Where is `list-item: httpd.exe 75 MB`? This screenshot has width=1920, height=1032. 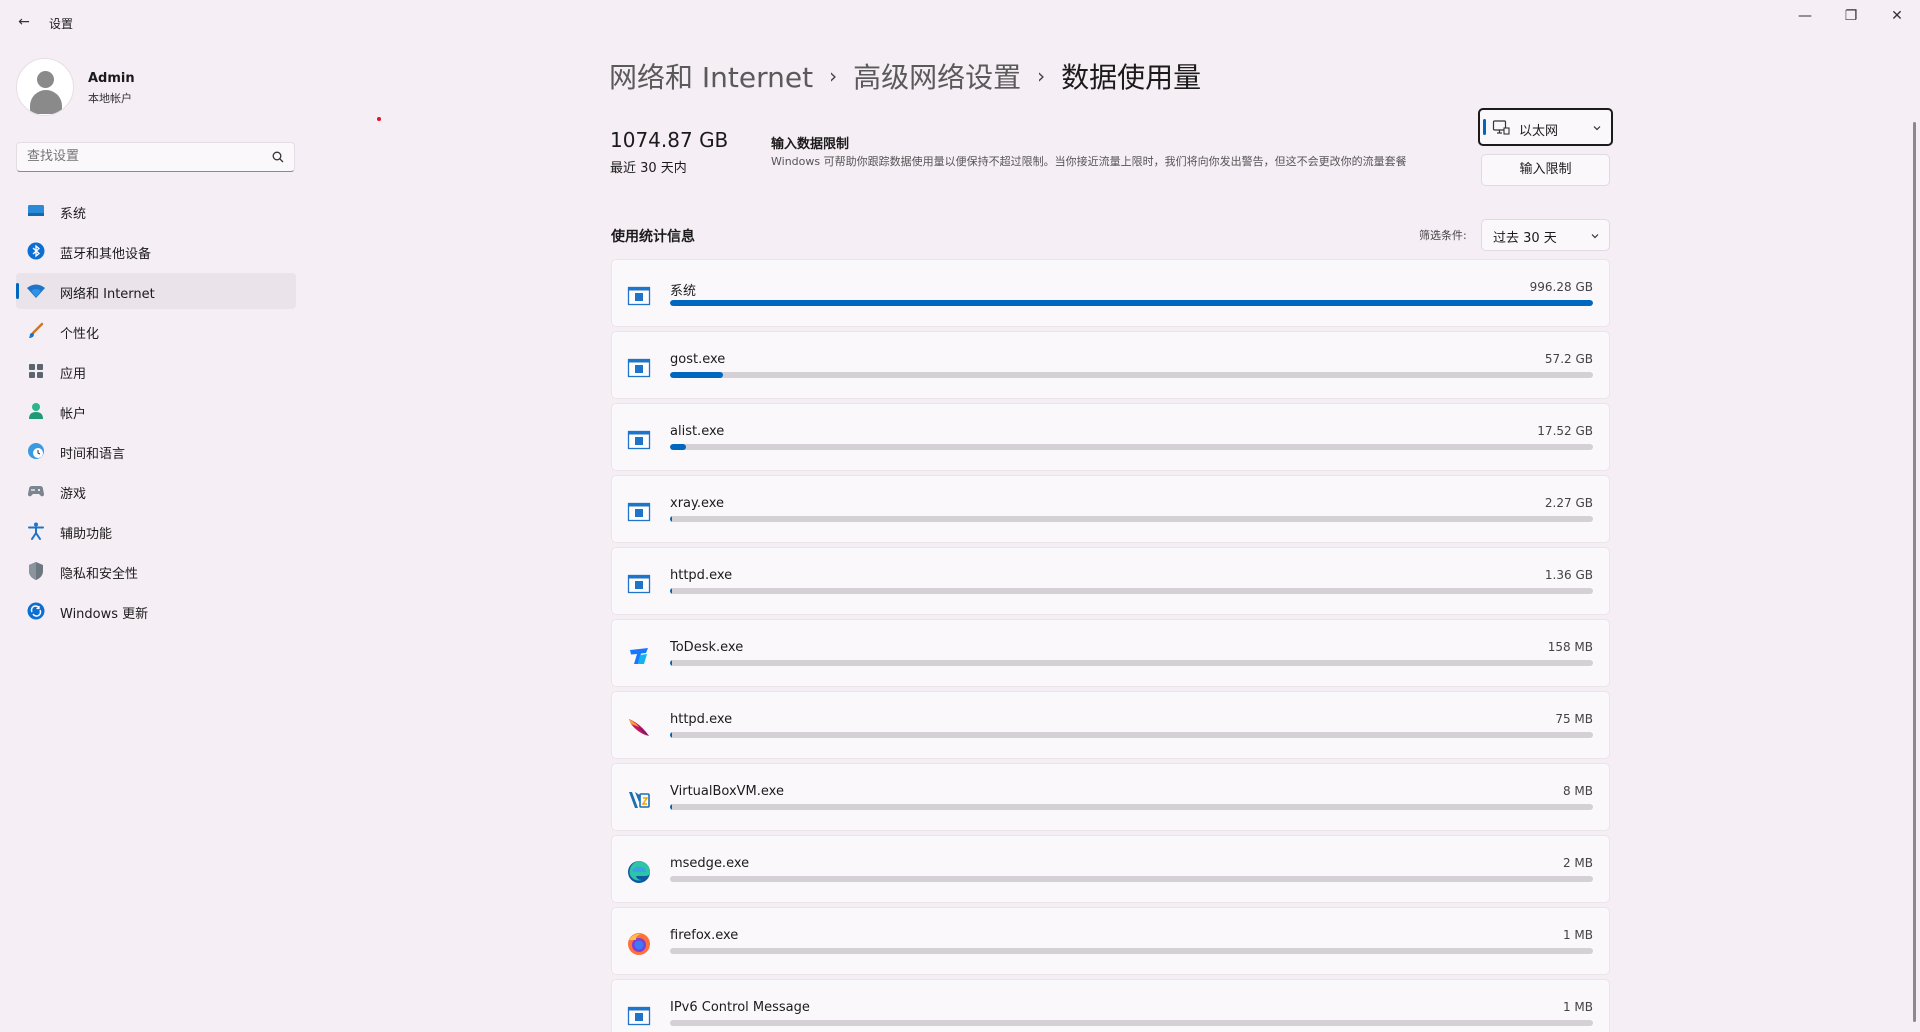
list-item: httpd.exe 75 MB is located at coordinates (1110, 725).